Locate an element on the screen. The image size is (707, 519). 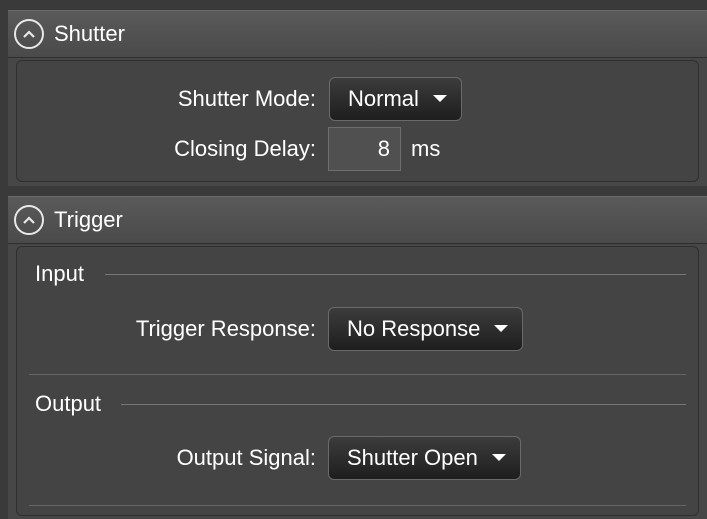
closing-delay-input is located at coordinates (364, 149).